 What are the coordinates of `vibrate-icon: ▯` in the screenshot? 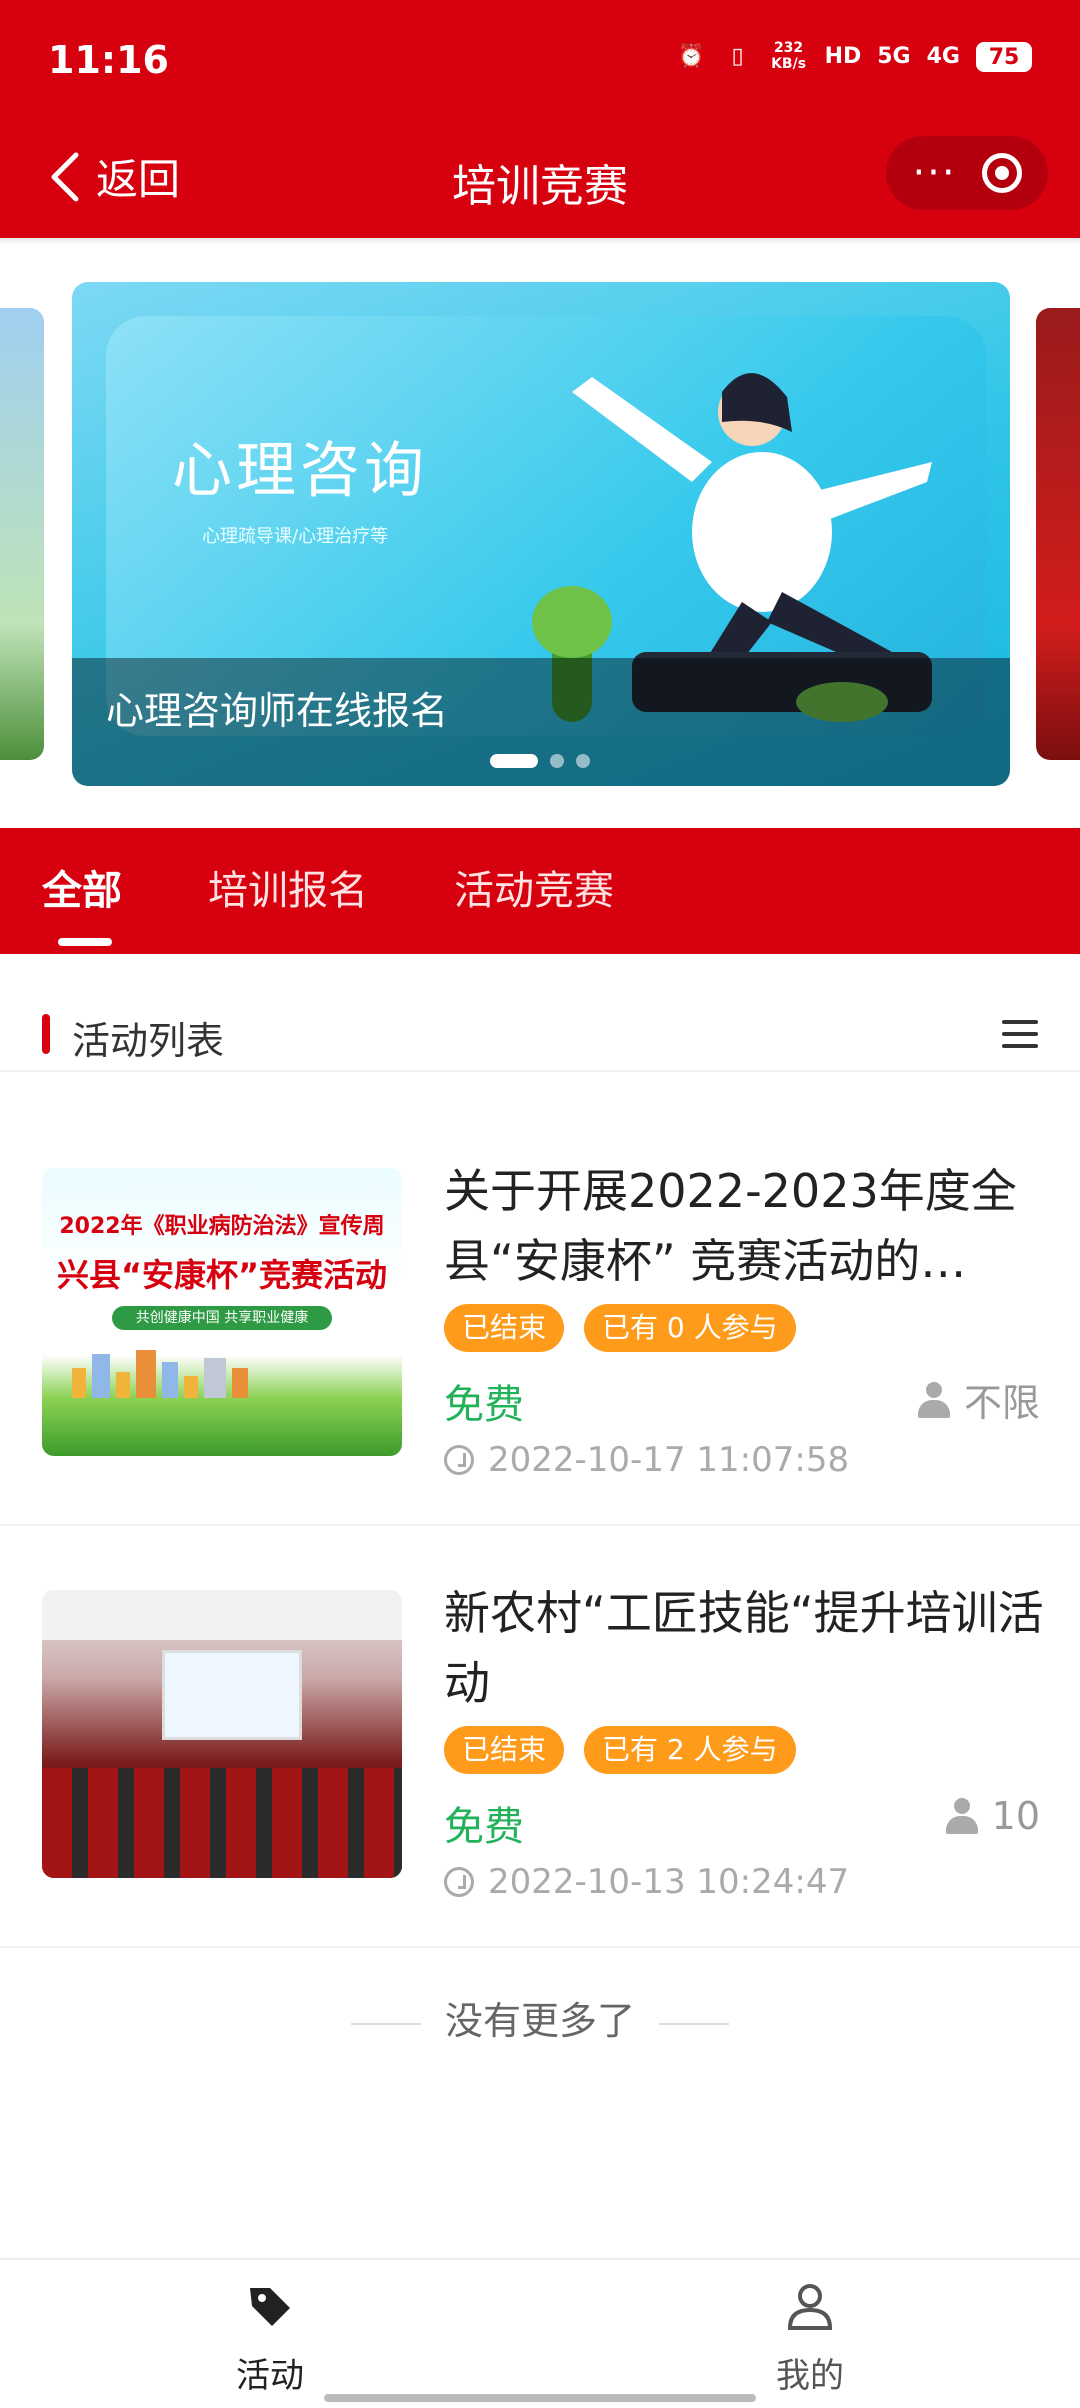 It's located at (737, 56).